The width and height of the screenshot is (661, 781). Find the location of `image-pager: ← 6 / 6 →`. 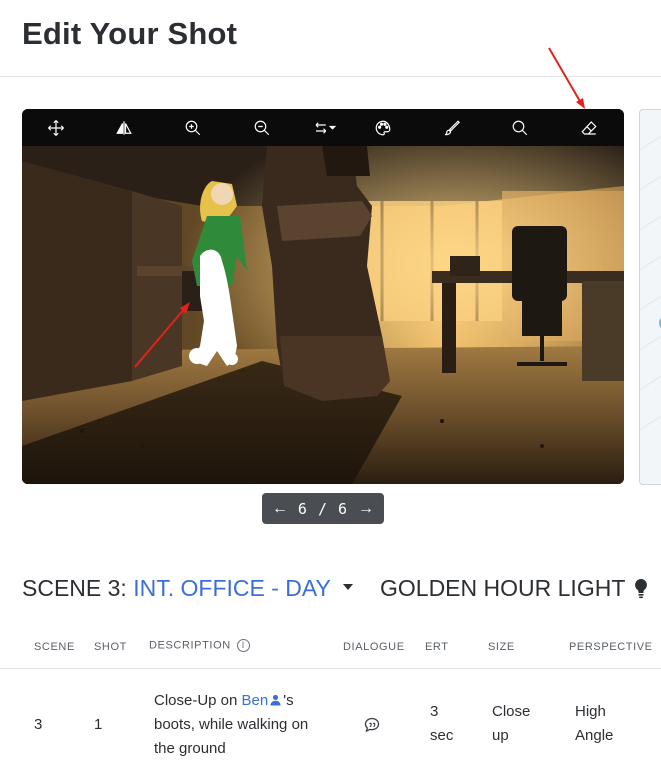

image-pager: ← 6 / 6 → is located at coordinates (323, 508).